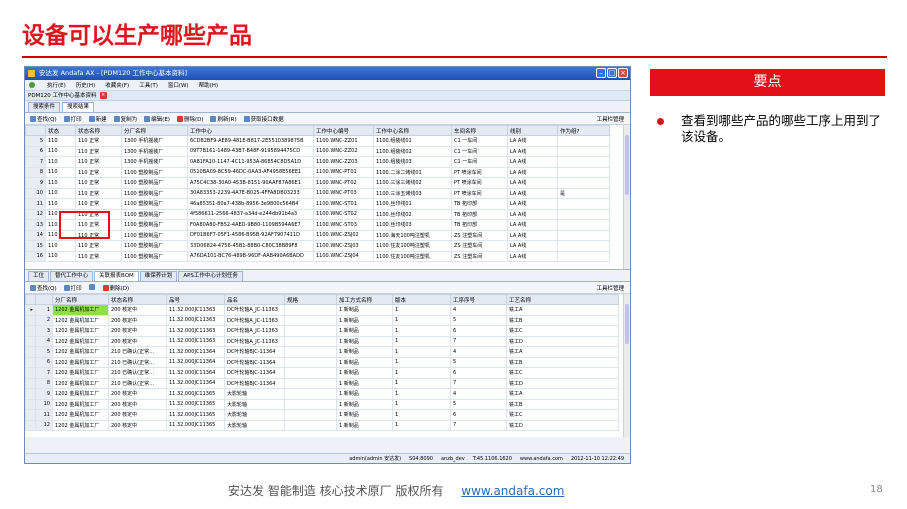  What do you see at coordinates (562, 299) in the screenshot?
I see `column-header: 工艺名称` at bounding box center [562, 299].